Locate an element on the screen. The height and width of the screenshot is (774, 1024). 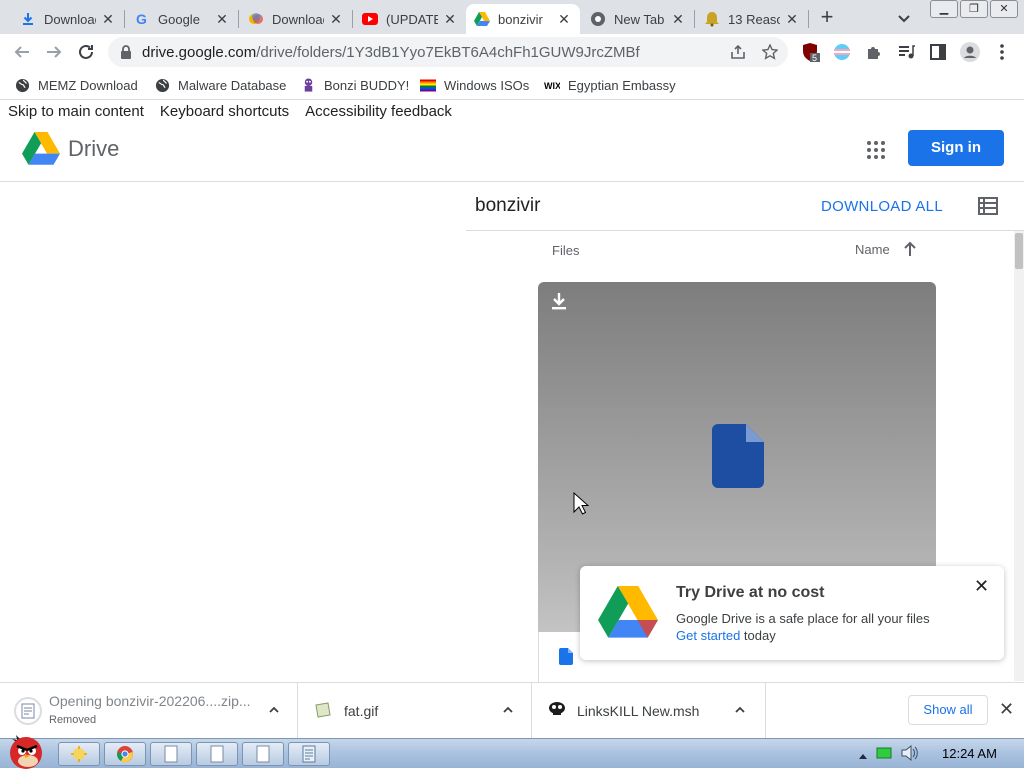
minimize-button: ▁ is located at coordinates (944, 9).